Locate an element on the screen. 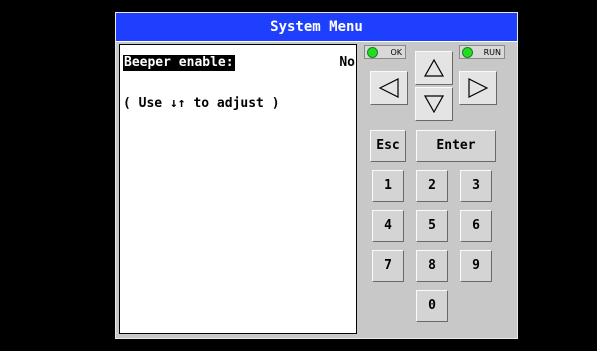  up-arrow-button is located at coordinates (434, 68).